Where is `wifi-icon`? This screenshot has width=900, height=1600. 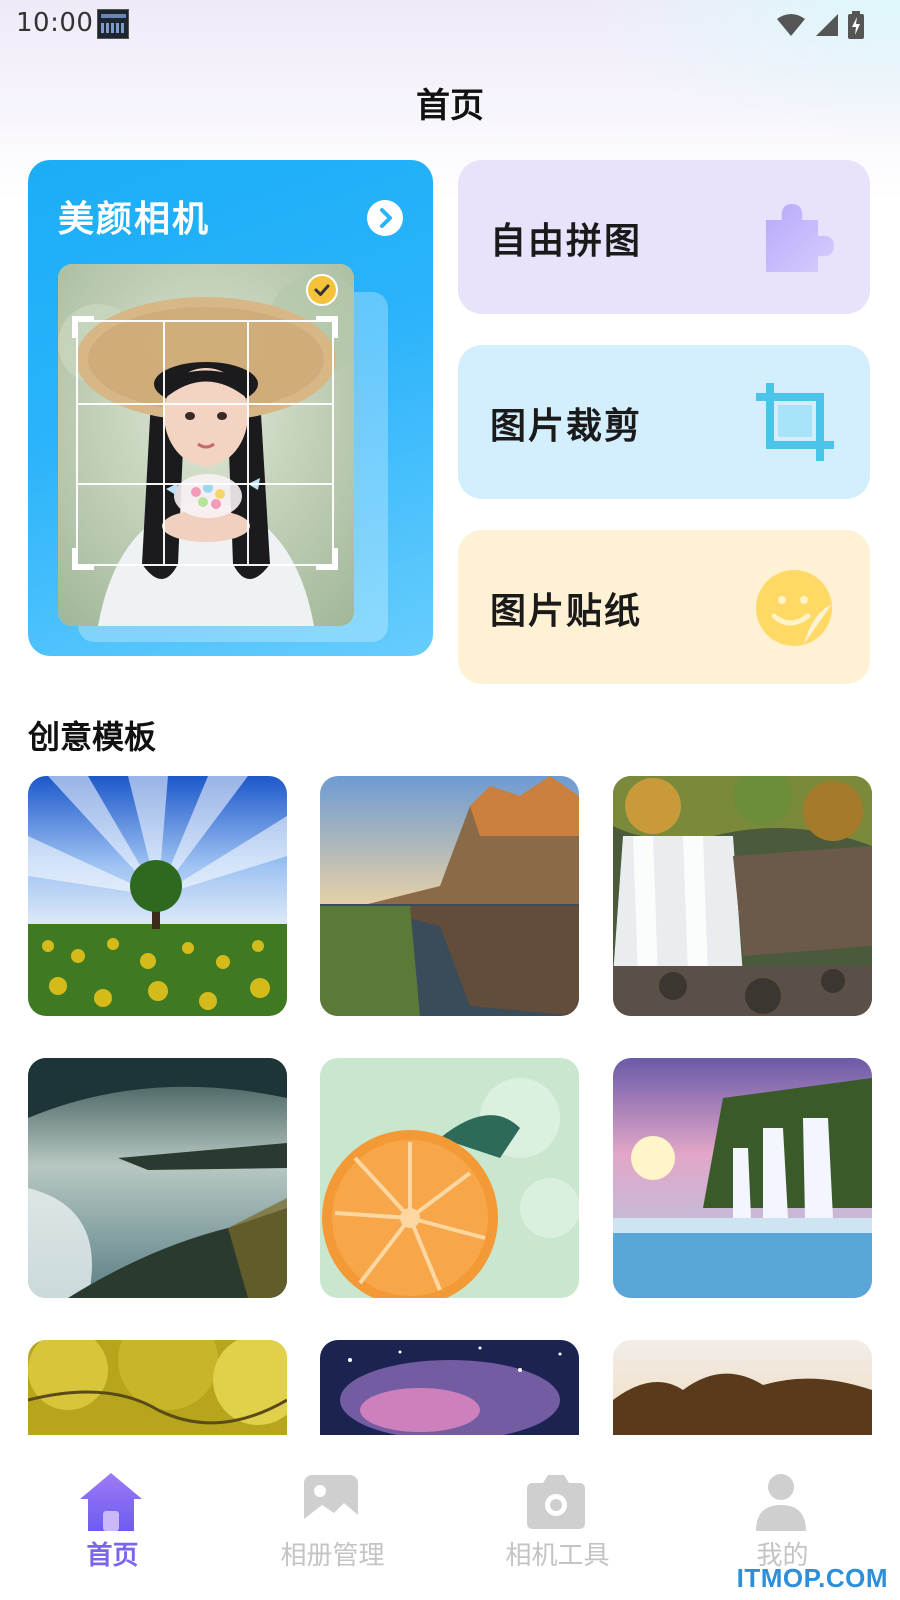 wifi-icon is located at coordinates (791, 25).